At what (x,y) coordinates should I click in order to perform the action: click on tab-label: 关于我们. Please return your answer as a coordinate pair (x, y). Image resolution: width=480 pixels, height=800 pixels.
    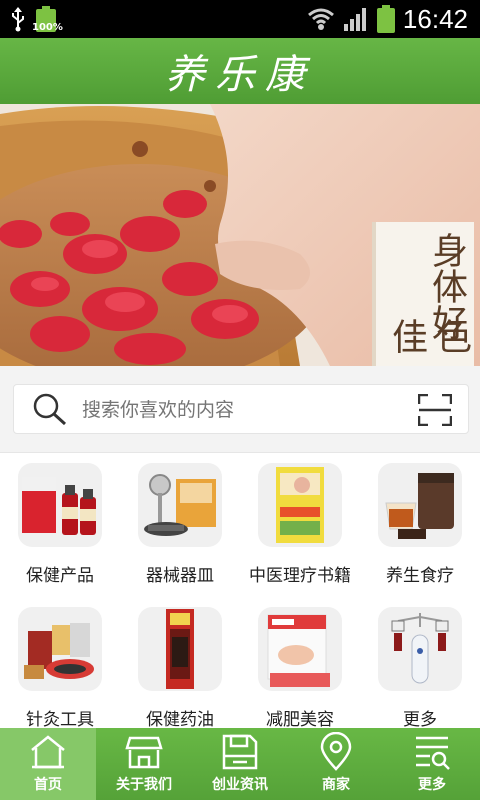
    Looking at the image, I should click on (144, 785).